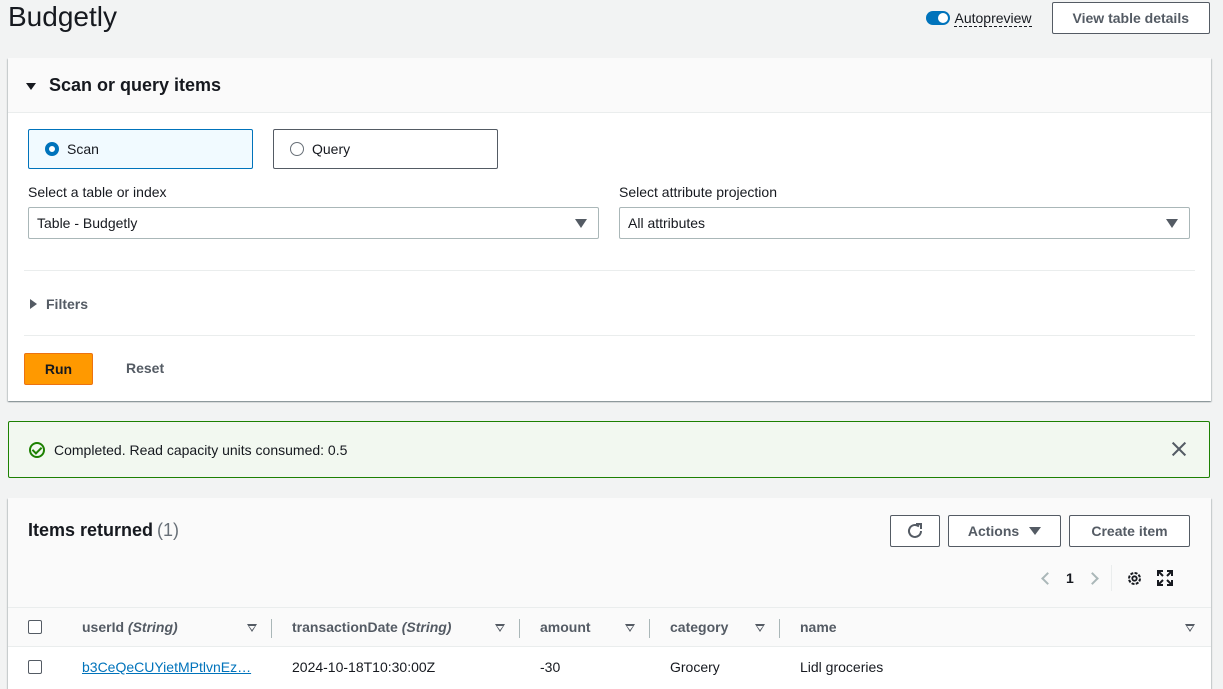 Image resolution: width=1223 pixels, height=689 pixels. What do you see at coordinates (97, 192) in the screenshot?
I see `table-select-label: Select a table or index` at bounding box center [97, 192].